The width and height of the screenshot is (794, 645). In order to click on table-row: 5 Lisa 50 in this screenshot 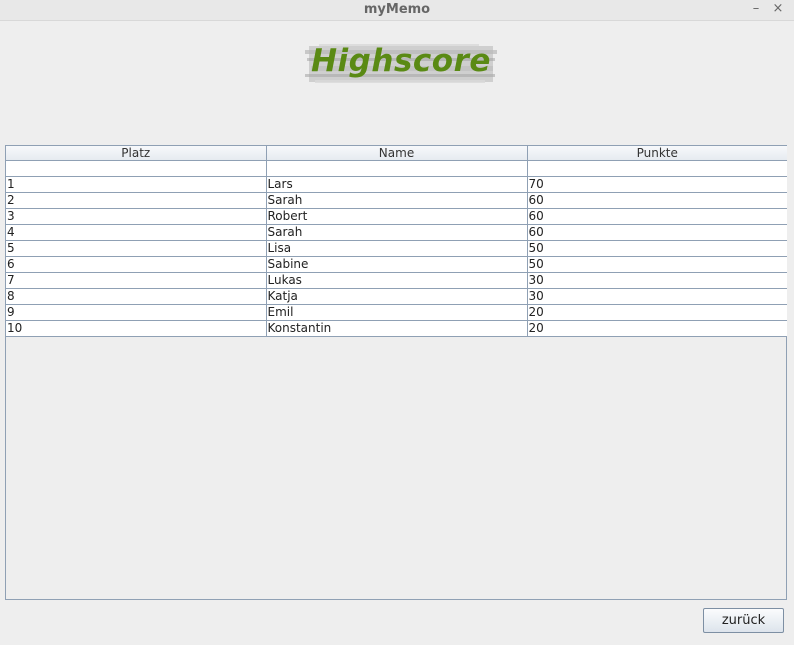, I will do `click(396, 248)`.